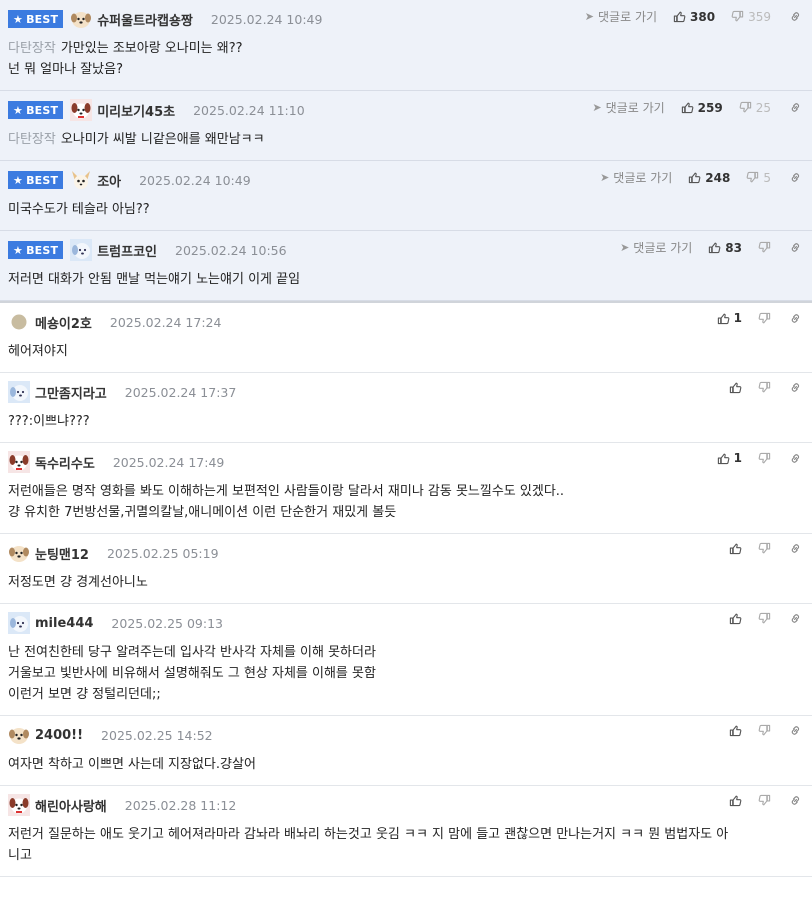 This screenshot has height=906, width=812. What do you see at coordinates (136, 110) in the screenshot?
I see `nickname: 미리보기45초` at bounding box center [136, 110].